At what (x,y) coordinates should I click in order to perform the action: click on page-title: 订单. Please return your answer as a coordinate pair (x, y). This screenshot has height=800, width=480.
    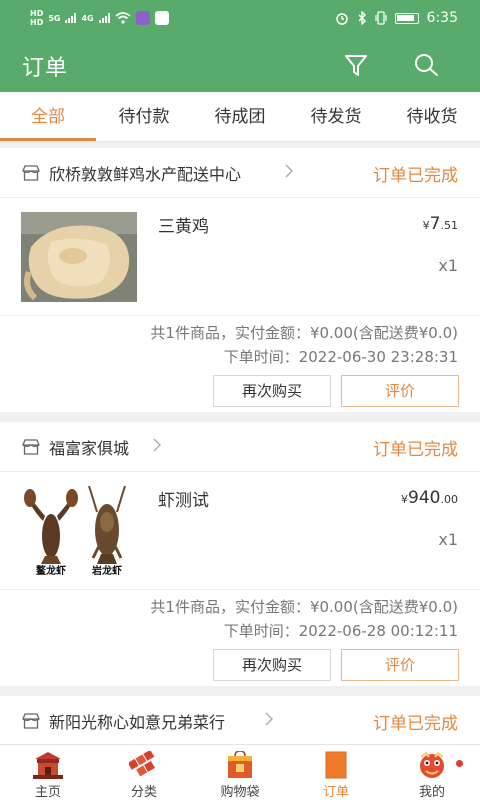
    Looking at the image, I should click on (45, 68).